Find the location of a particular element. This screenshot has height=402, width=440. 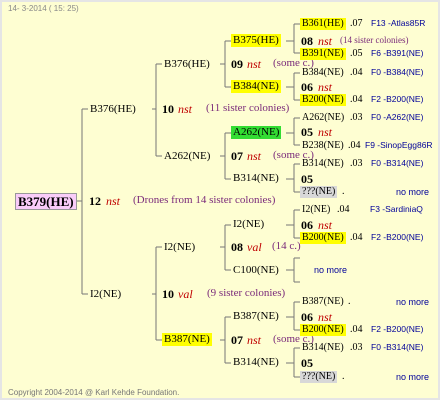

g4-queen-1: B391(NE) is located at coordinates (323, 54).